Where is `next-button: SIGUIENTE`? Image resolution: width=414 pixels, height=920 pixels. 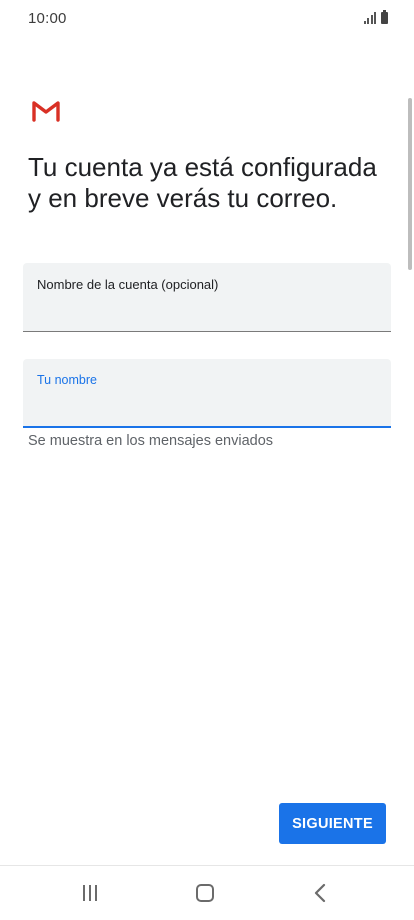 next-button: SIGUIENTE is located at coordinates (332, 823).